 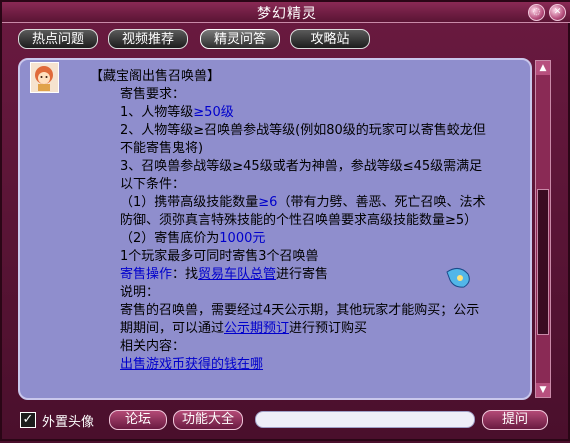 What do you see at coordinates (515, 420) in the screenshot?
I see `ask-button: 提问` at bounding box center [515, 420].